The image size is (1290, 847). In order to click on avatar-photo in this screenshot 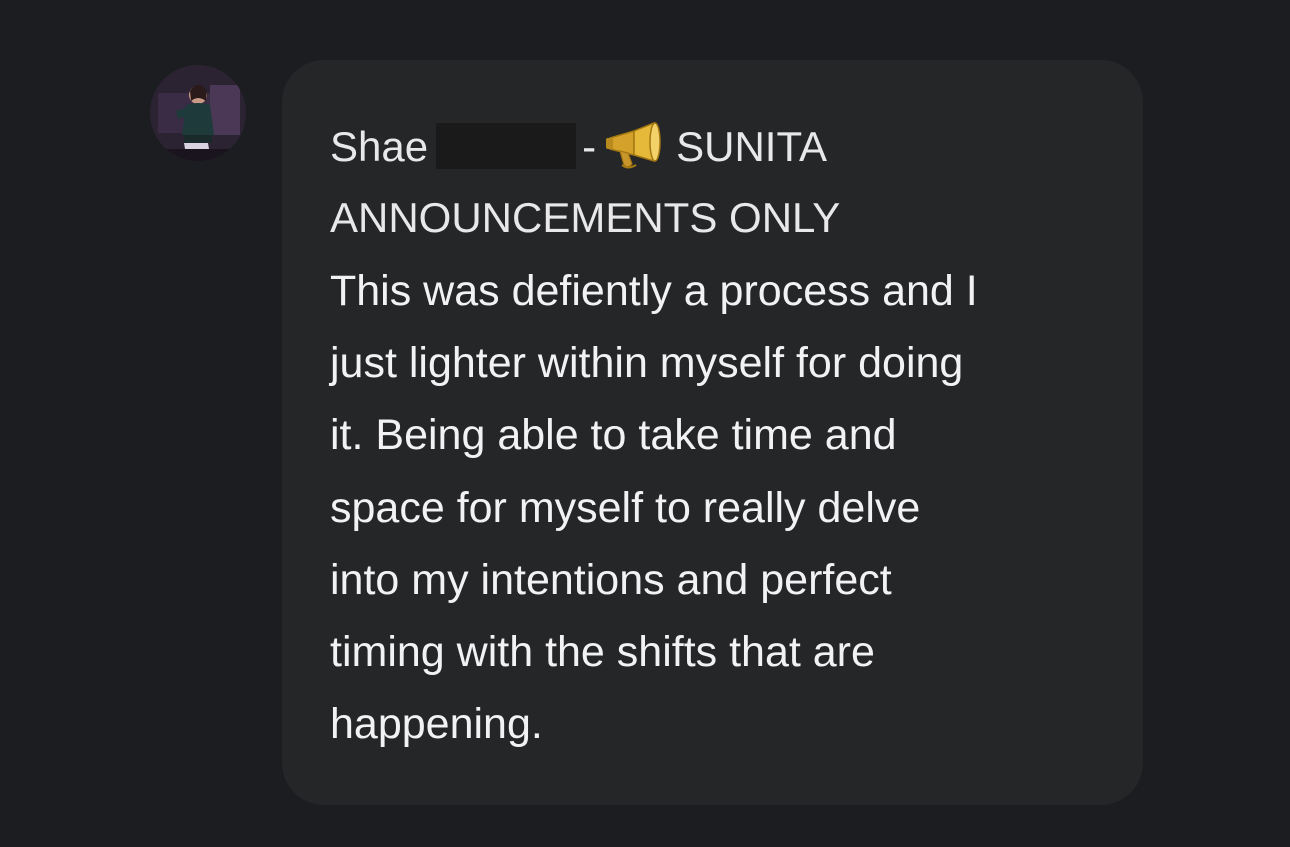, I will do `click(198, 113)`.